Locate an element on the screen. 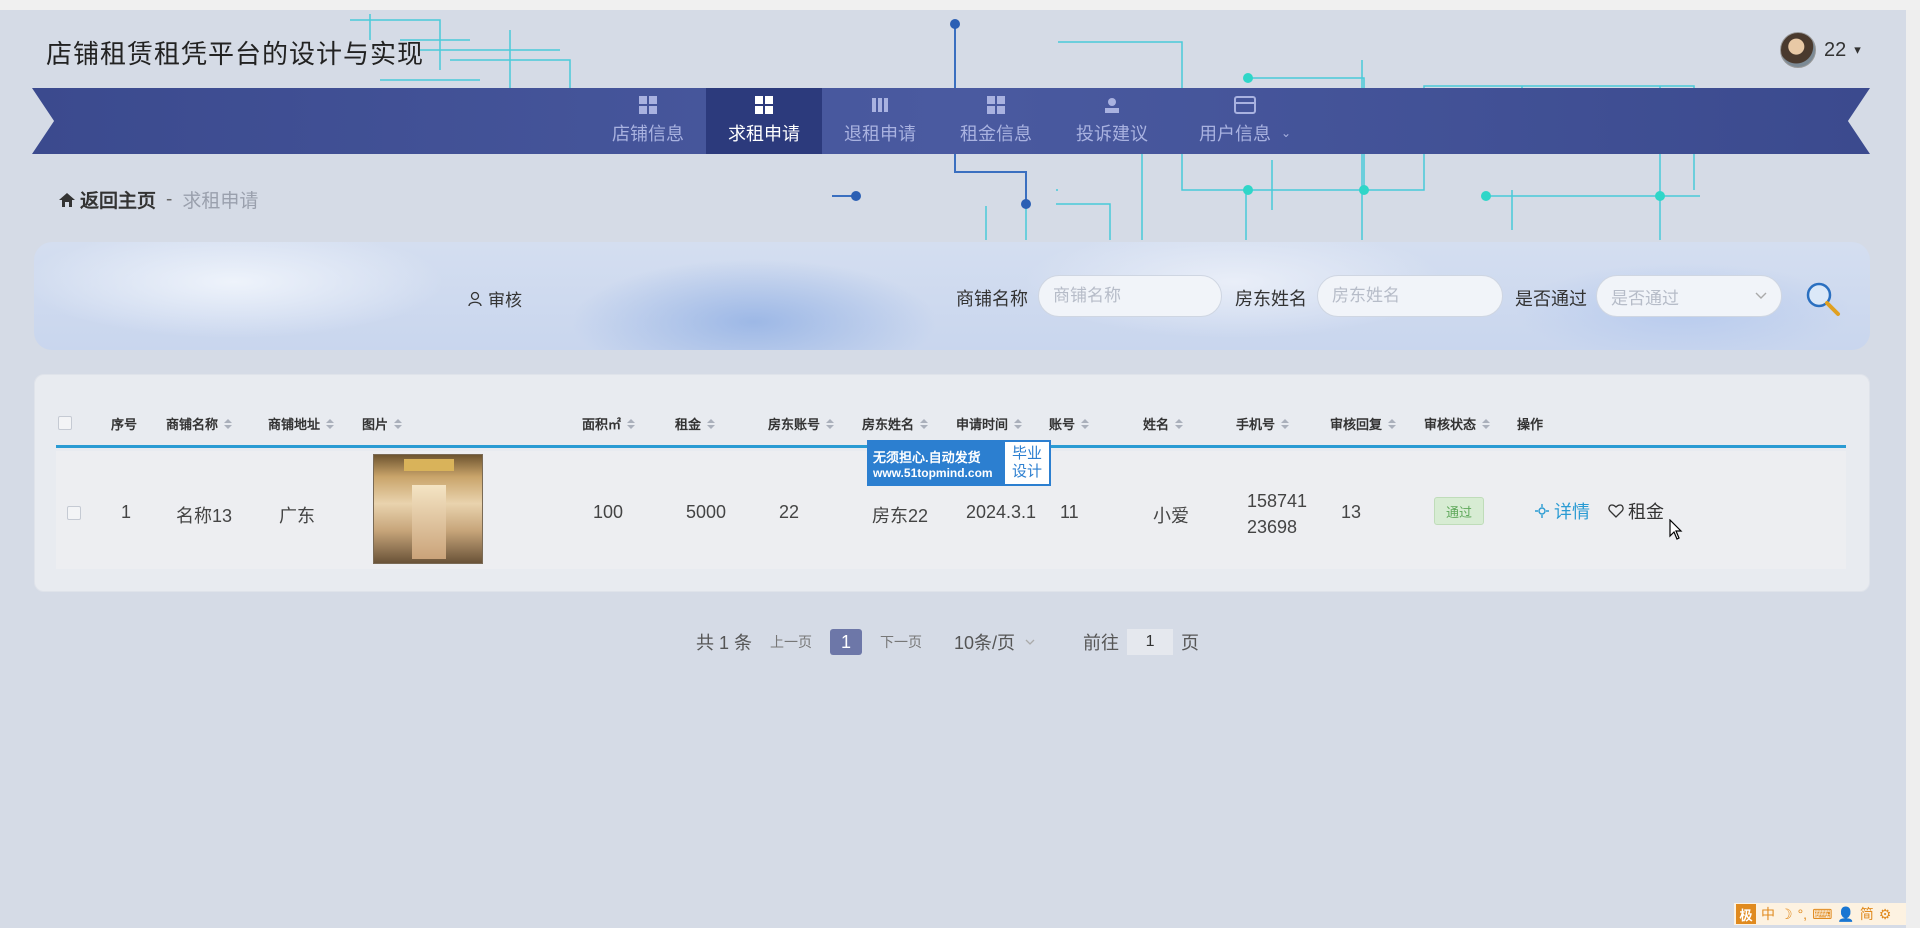 This screenshot has width=1920, height=928. row-checkbox is located at coordinates (74, 513).